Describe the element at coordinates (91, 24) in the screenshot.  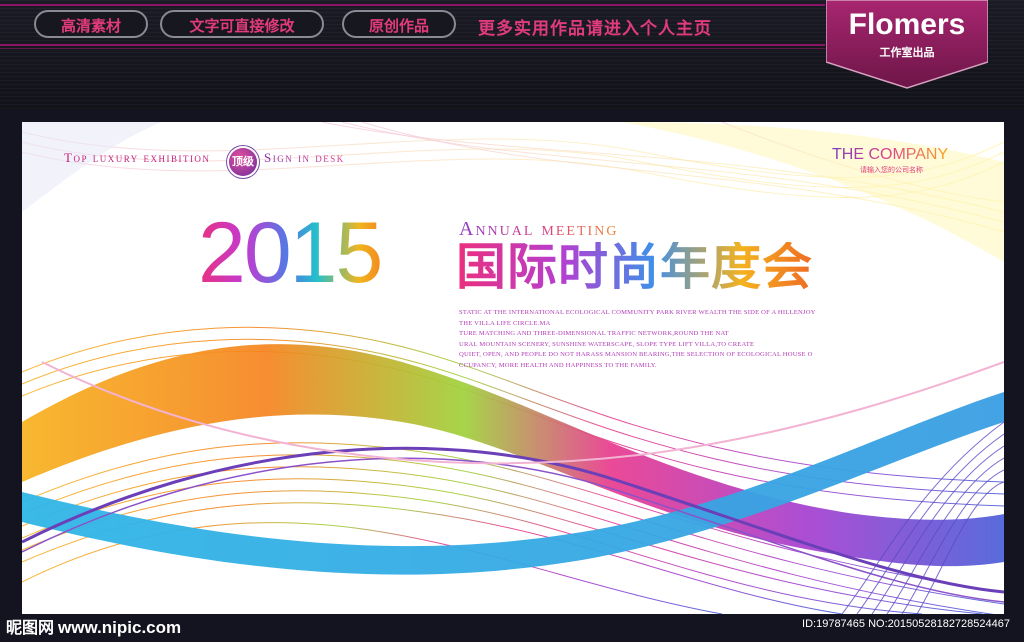
I see `pill-hd-material: 高清素材` at that location.